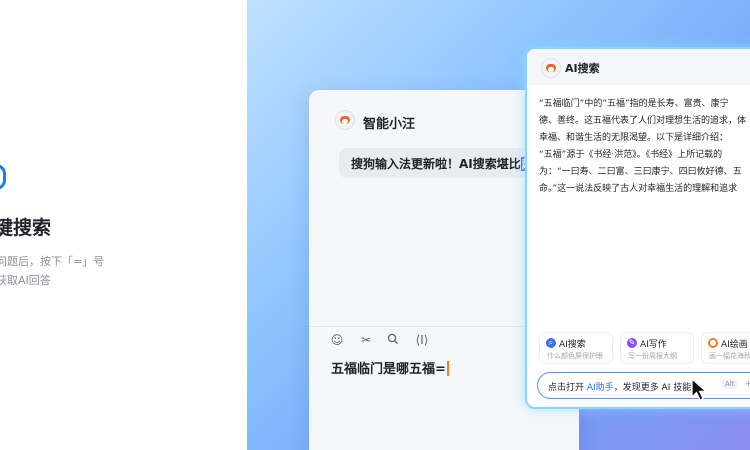 Image resolution: width=750 pixels, height=450 pixels. Describe the element at coordinates (653, 345) in the screenshot. I see `skill-label: AI写作` at that location.